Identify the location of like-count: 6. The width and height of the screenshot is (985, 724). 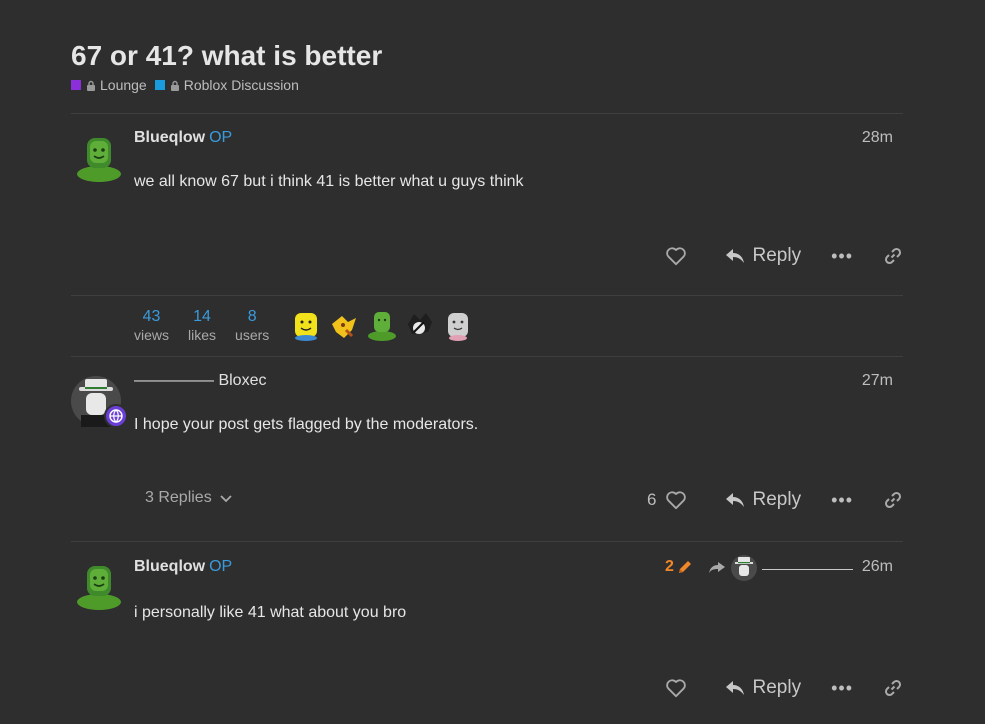
(651, 500).